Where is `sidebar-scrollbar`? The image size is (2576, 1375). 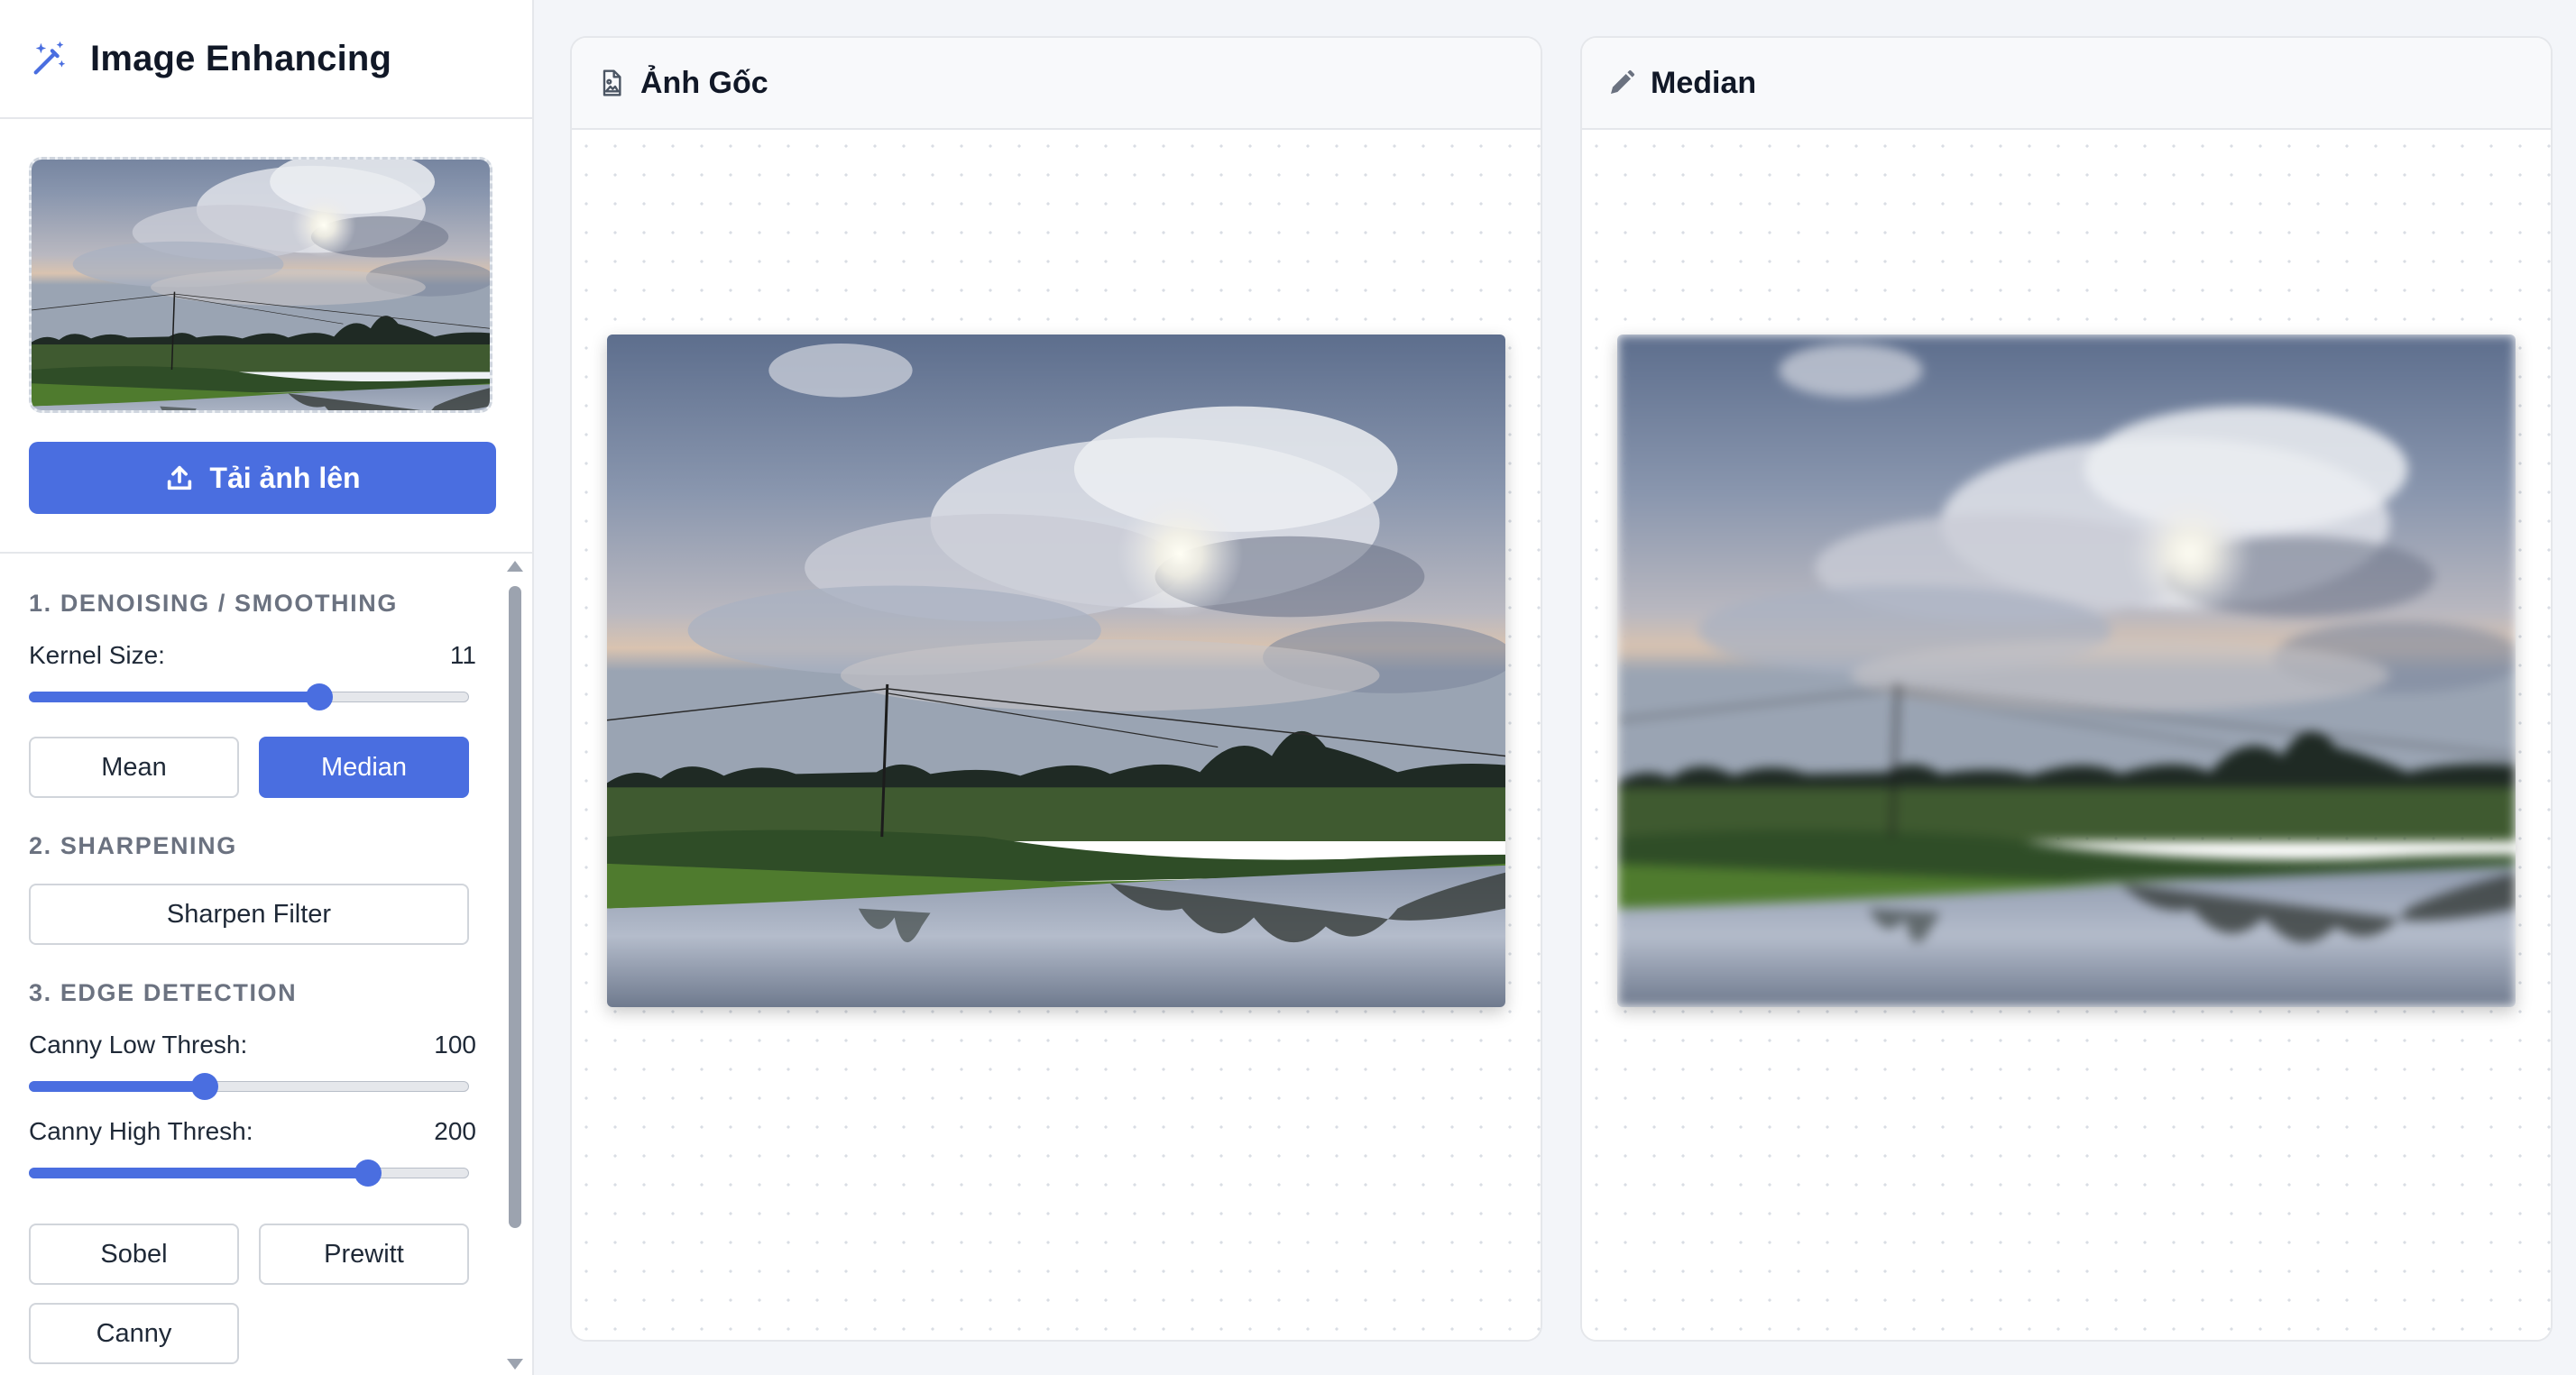
sidebar-scrollbar is located at coordinates (514, 965).